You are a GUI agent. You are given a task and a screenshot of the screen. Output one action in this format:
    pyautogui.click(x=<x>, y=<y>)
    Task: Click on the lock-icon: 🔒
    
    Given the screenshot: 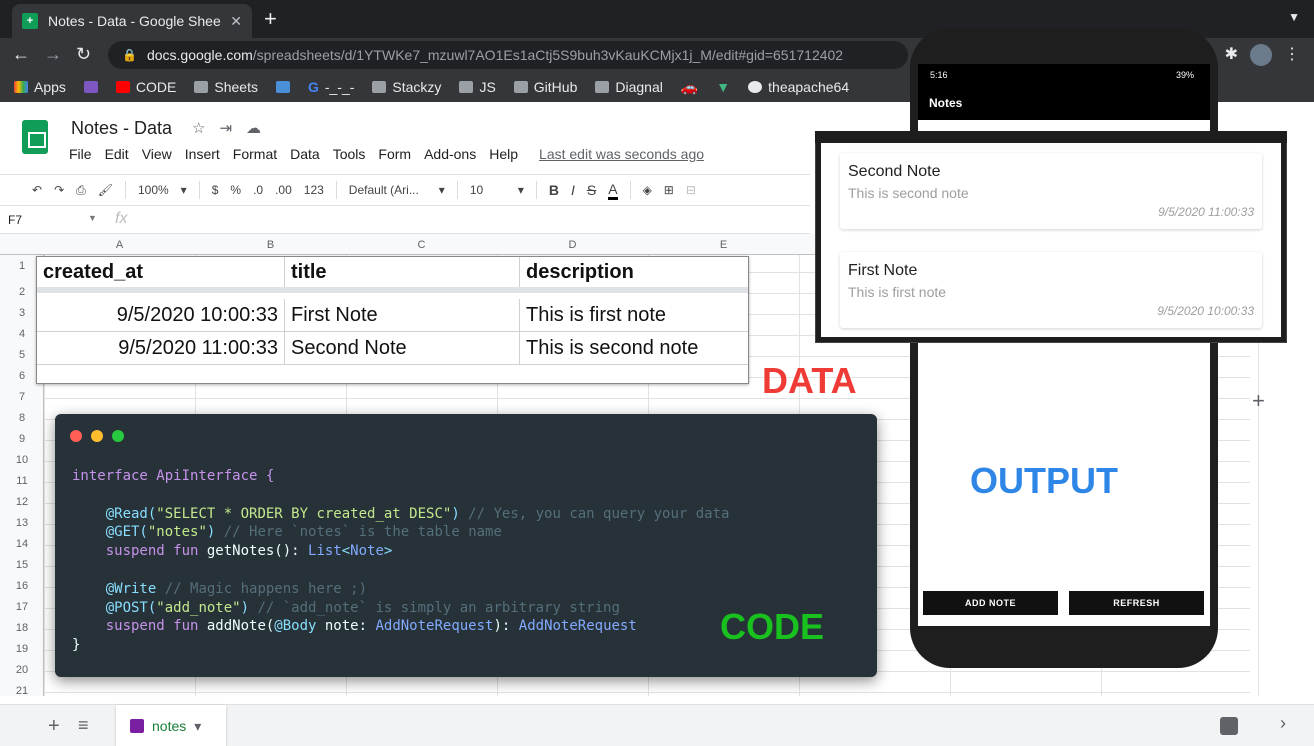 What is the action you would take?
    pyautogui.click(x=129, y=55)
    